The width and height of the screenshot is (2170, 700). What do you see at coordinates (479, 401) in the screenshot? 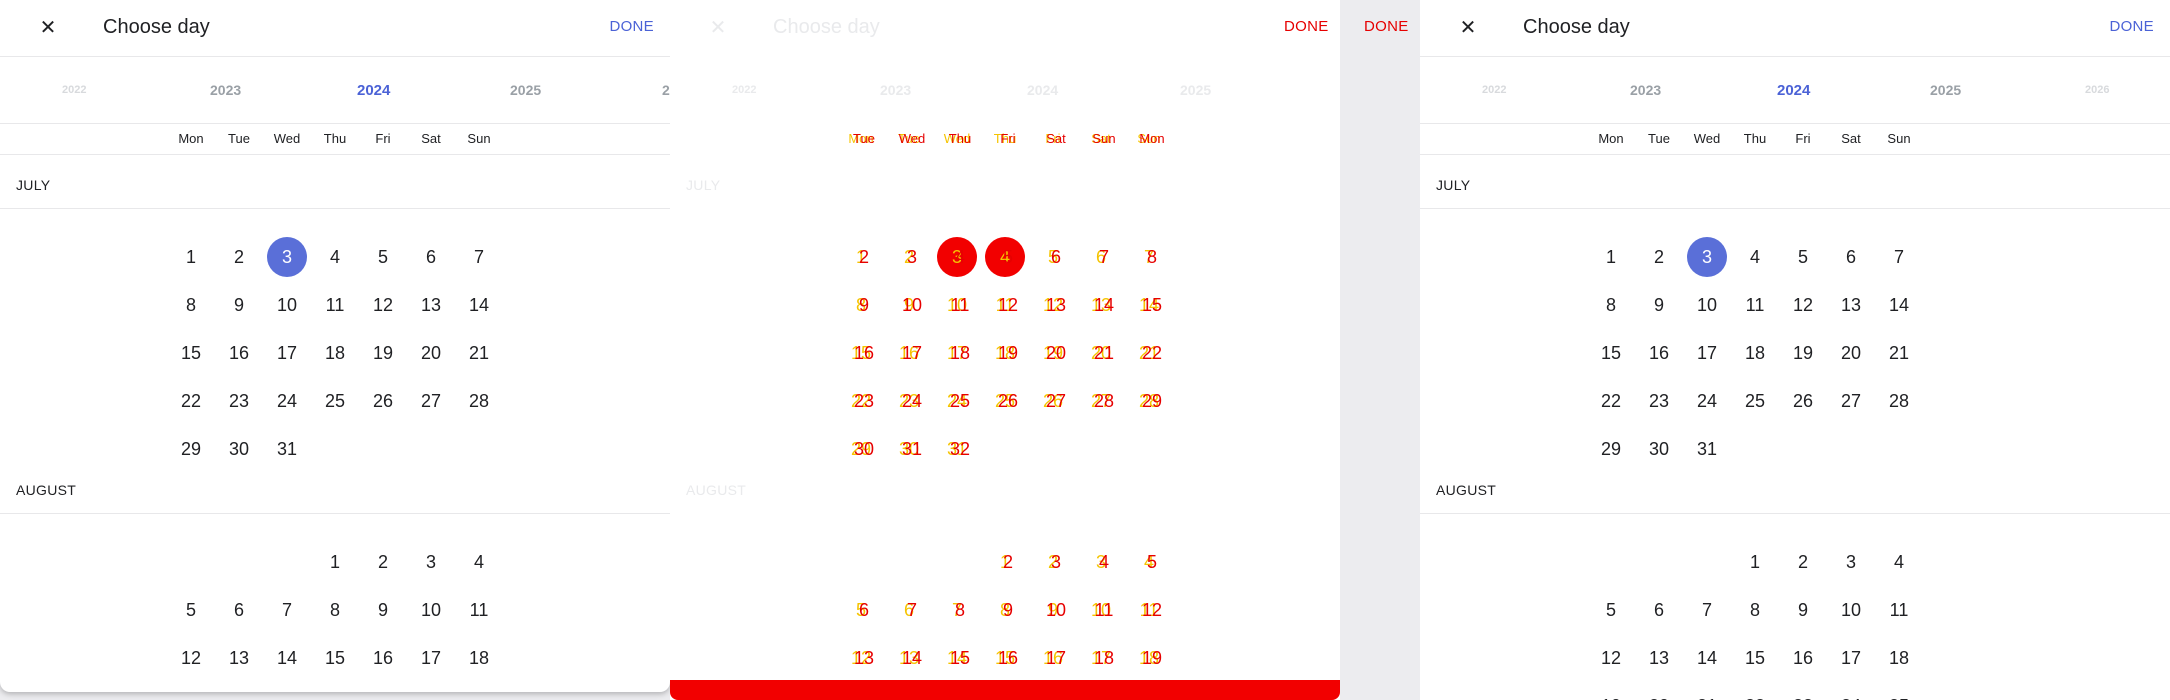
I see `day-cell: 28` at bounding box center [479, 401].